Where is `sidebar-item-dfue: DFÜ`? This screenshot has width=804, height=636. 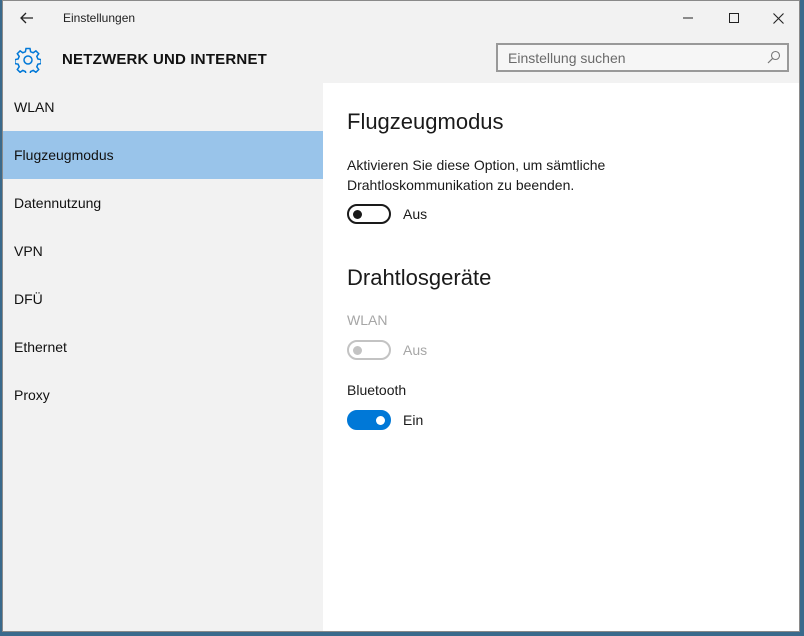 sidebar-item-dfue: DFÜ is located at coordinates (163, 299).